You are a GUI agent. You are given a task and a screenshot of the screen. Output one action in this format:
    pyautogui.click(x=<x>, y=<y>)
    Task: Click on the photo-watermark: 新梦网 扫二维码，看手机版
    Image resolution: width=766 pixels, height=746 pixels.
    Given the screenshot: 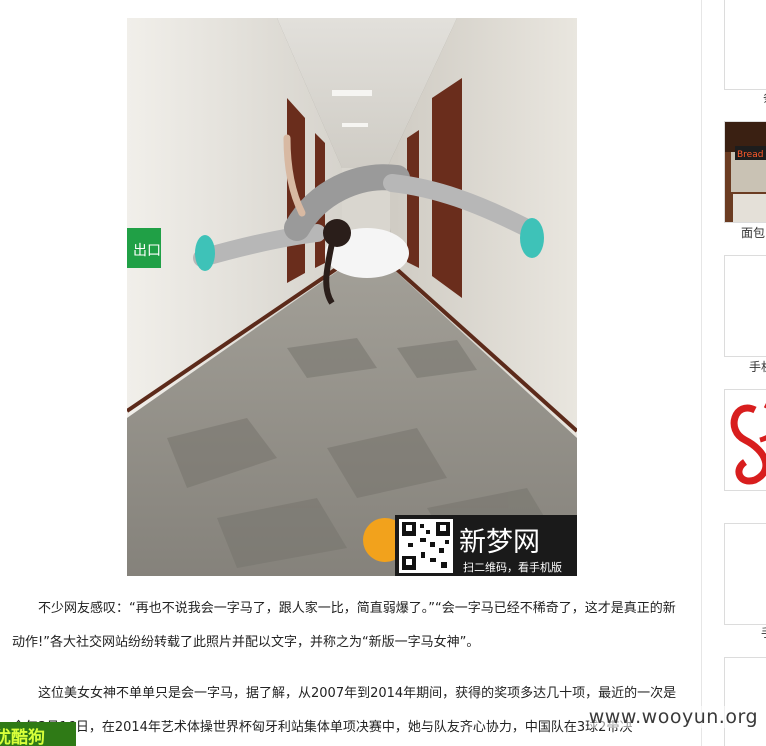 What is the action you would take?
    pyautogui.click(x=470, y=545)
    